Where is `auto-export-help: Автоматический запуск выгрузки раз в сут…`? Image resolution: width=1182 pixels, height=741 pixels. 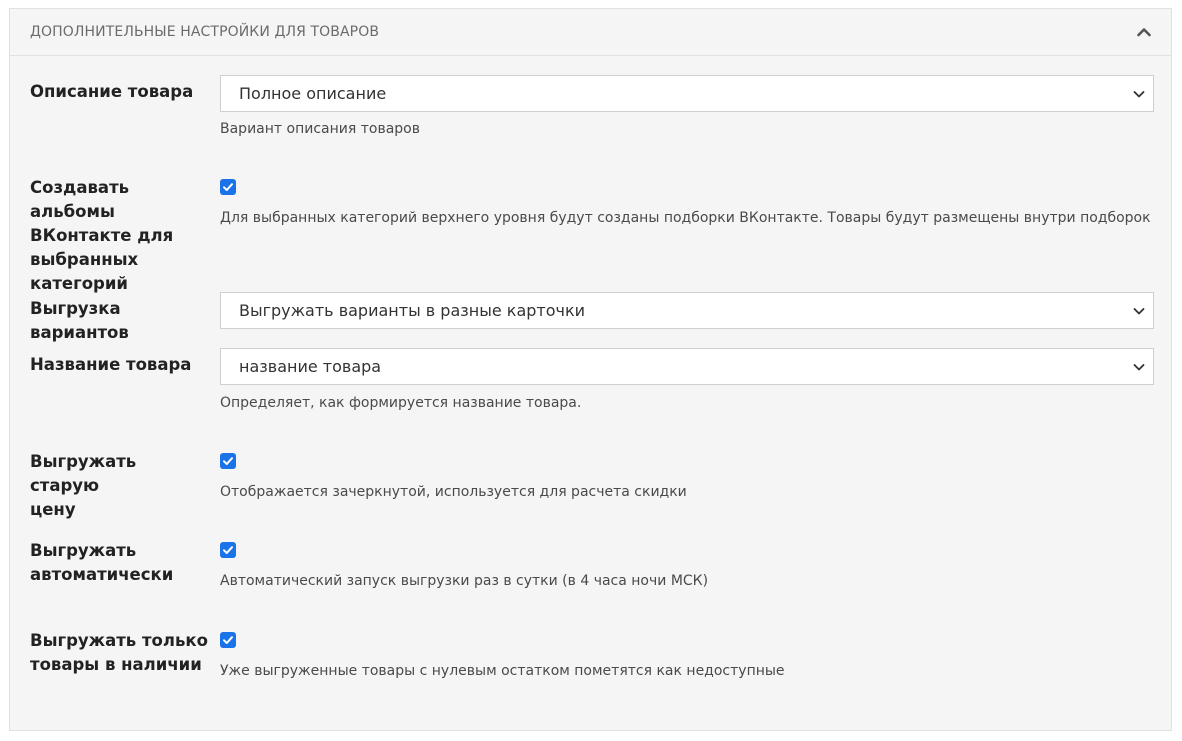 auto-export-help: Автоматический запуск выгрузки раз в сут… is located at coordinates (464, 581).